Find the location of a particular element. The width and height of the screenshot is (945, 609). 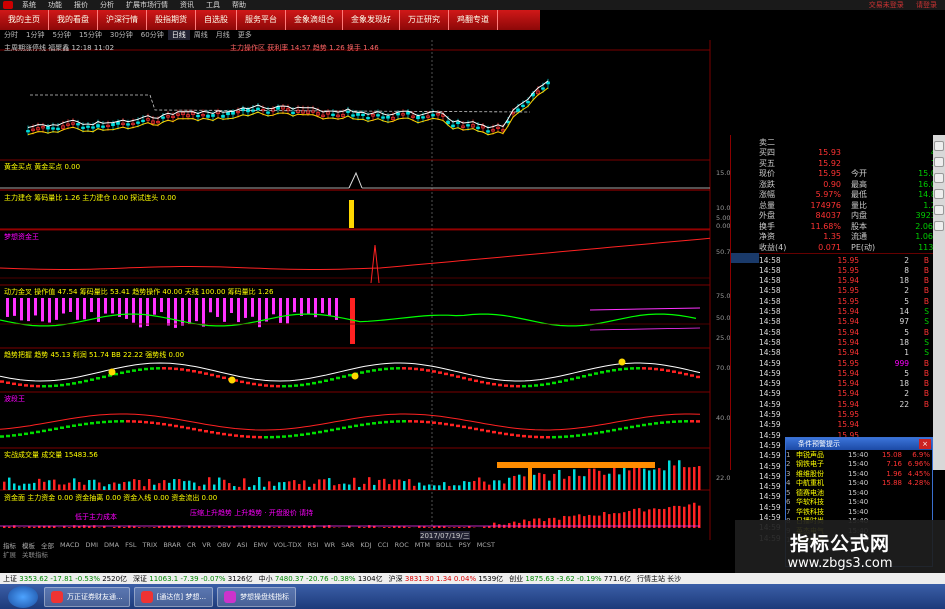

index-quote: 深证 11063.1 -7.39 -0.07% 3126亿 is located at coordinates (193, 579).